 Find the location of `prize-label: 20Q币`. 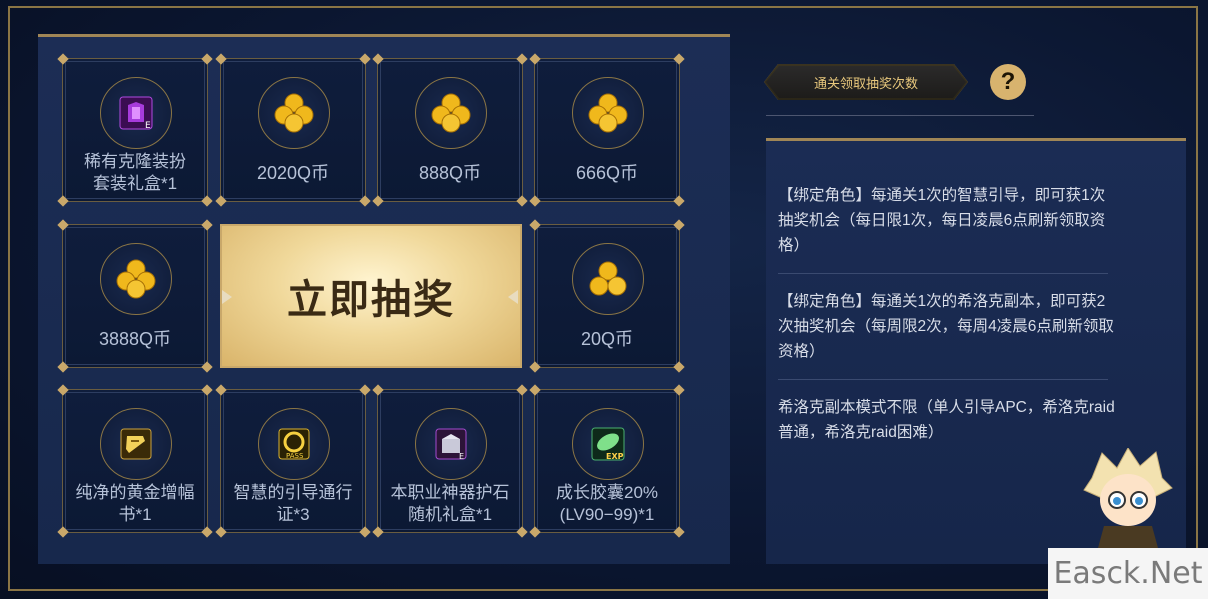

prize-label: 20Q币 is located at coordinates (607, 339).